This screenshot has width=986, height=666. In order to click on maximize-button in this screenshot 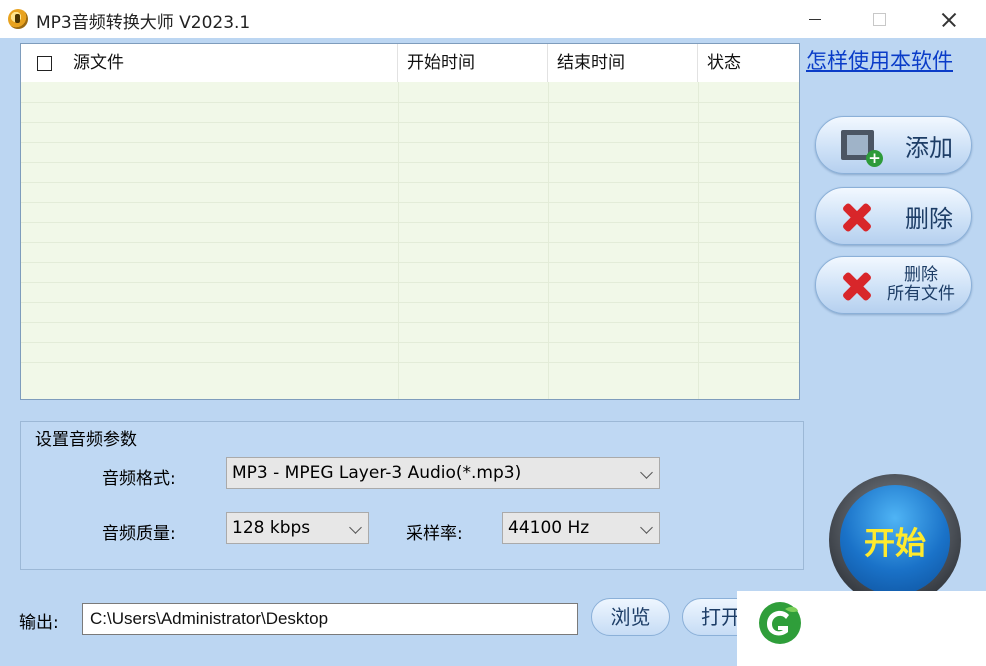, I will do `click(879, 19)`.